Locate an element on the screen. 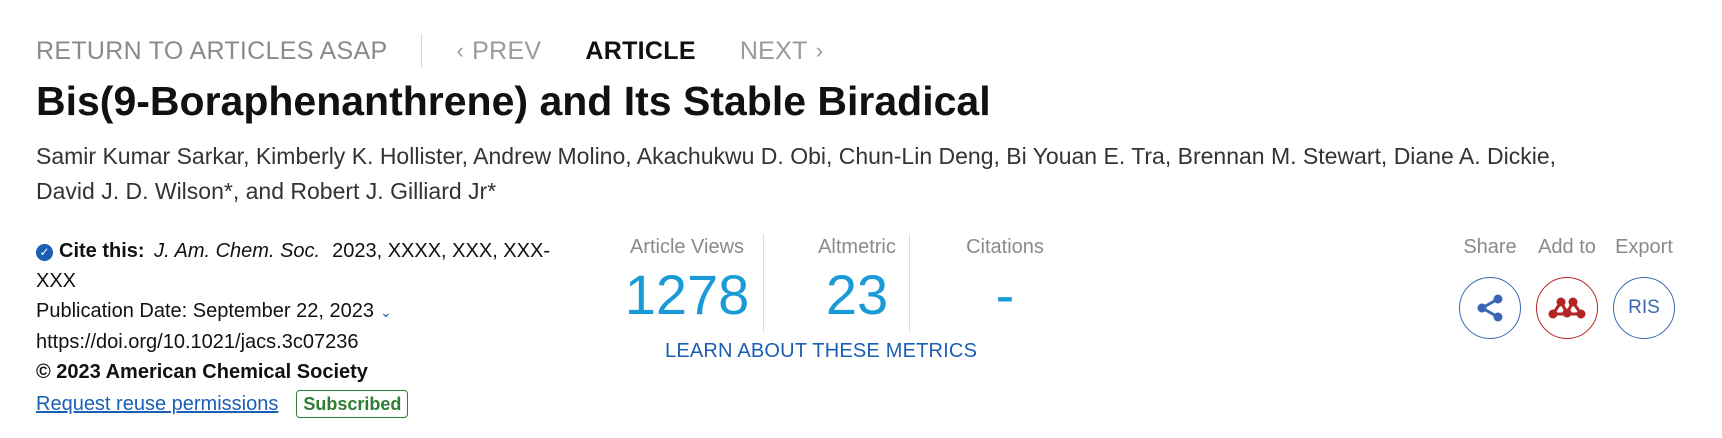 The image size is (1722, 438). share-label: Share is located at coordinates (1490, 247).